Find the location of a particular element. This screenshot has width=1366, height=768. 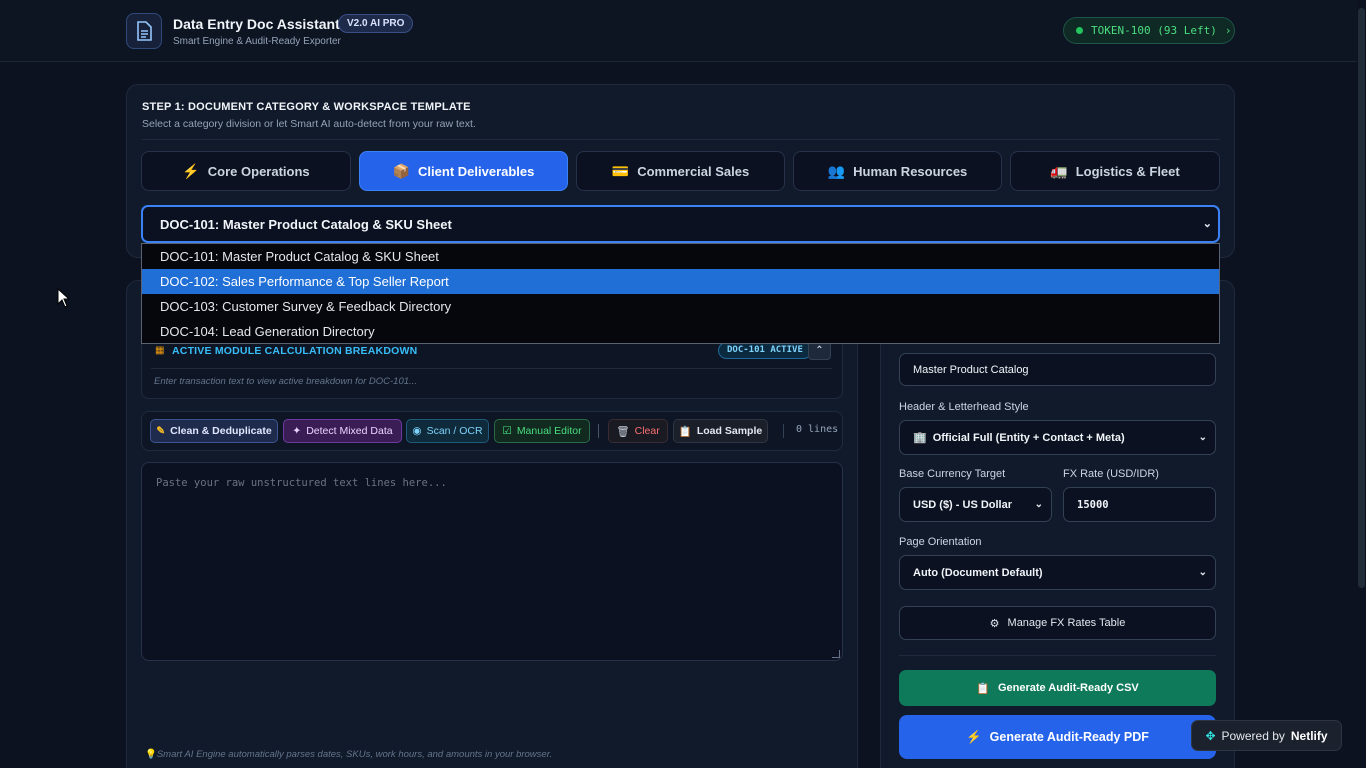

package-icon: 📦 is located at coordinates (401, 170).